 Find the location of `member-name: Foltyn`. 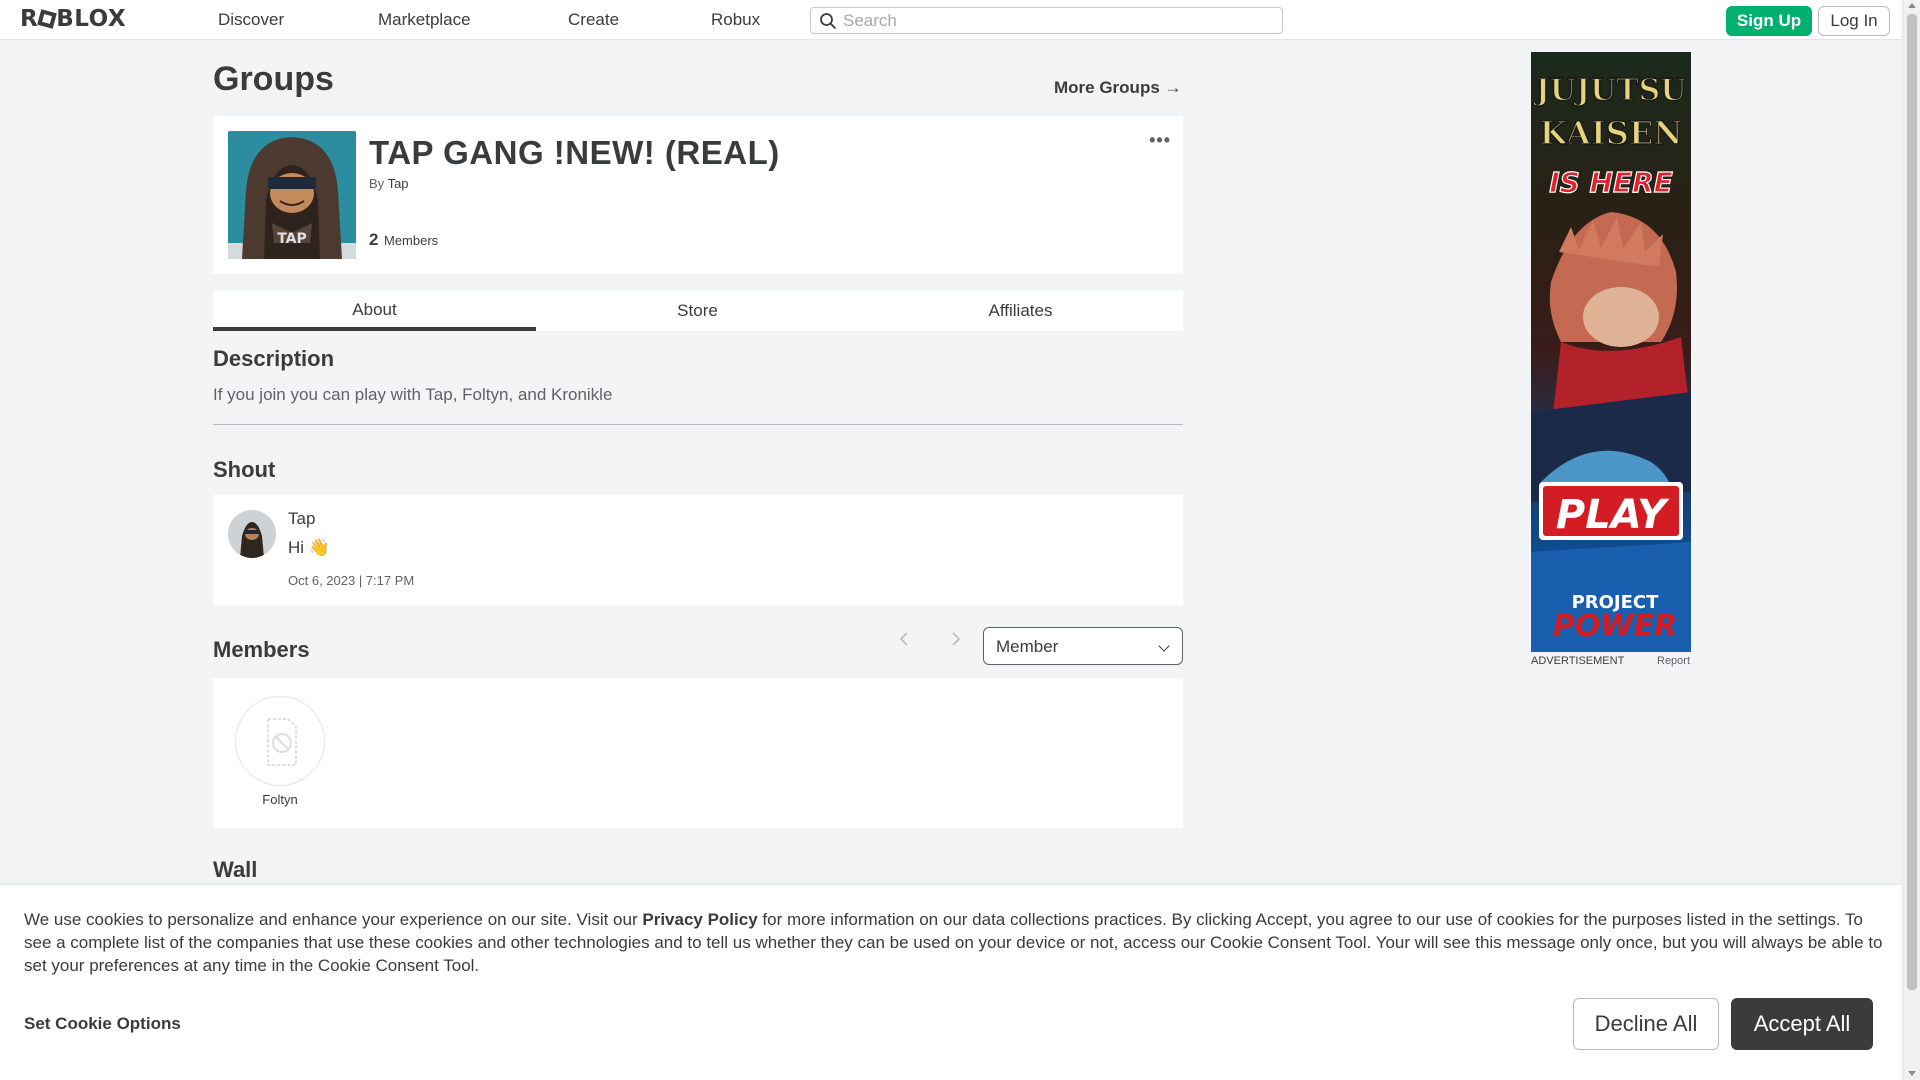

member-name: Foltyn is located at coordinates (280, 799).